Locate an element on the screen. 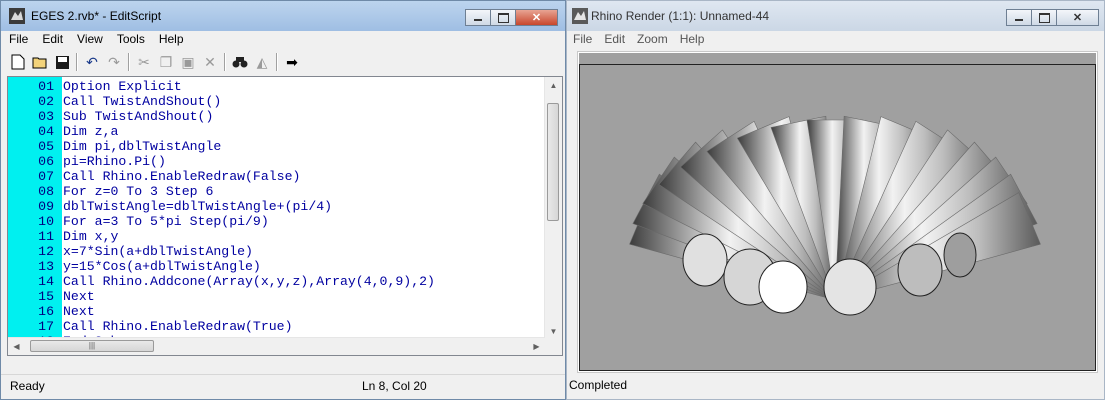  code-line: 11 Dim x,y is located at coordinates (221, 236).